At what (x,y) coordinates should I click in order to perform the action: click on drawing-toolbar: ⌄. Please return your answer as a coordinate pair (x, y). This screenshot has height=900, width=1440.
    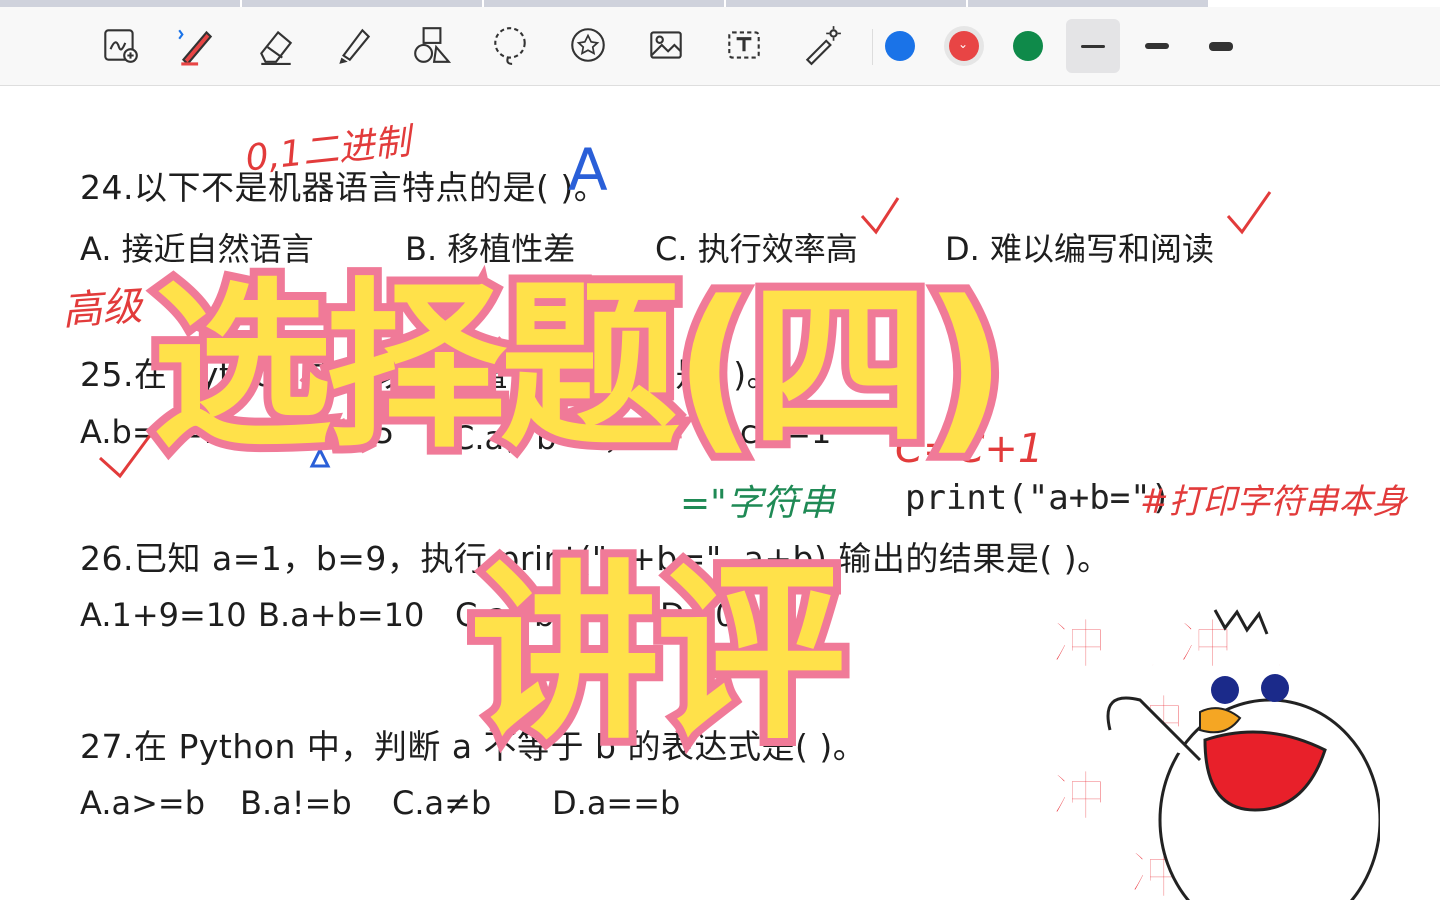
    Looking at the image, I should click on (720, 46).